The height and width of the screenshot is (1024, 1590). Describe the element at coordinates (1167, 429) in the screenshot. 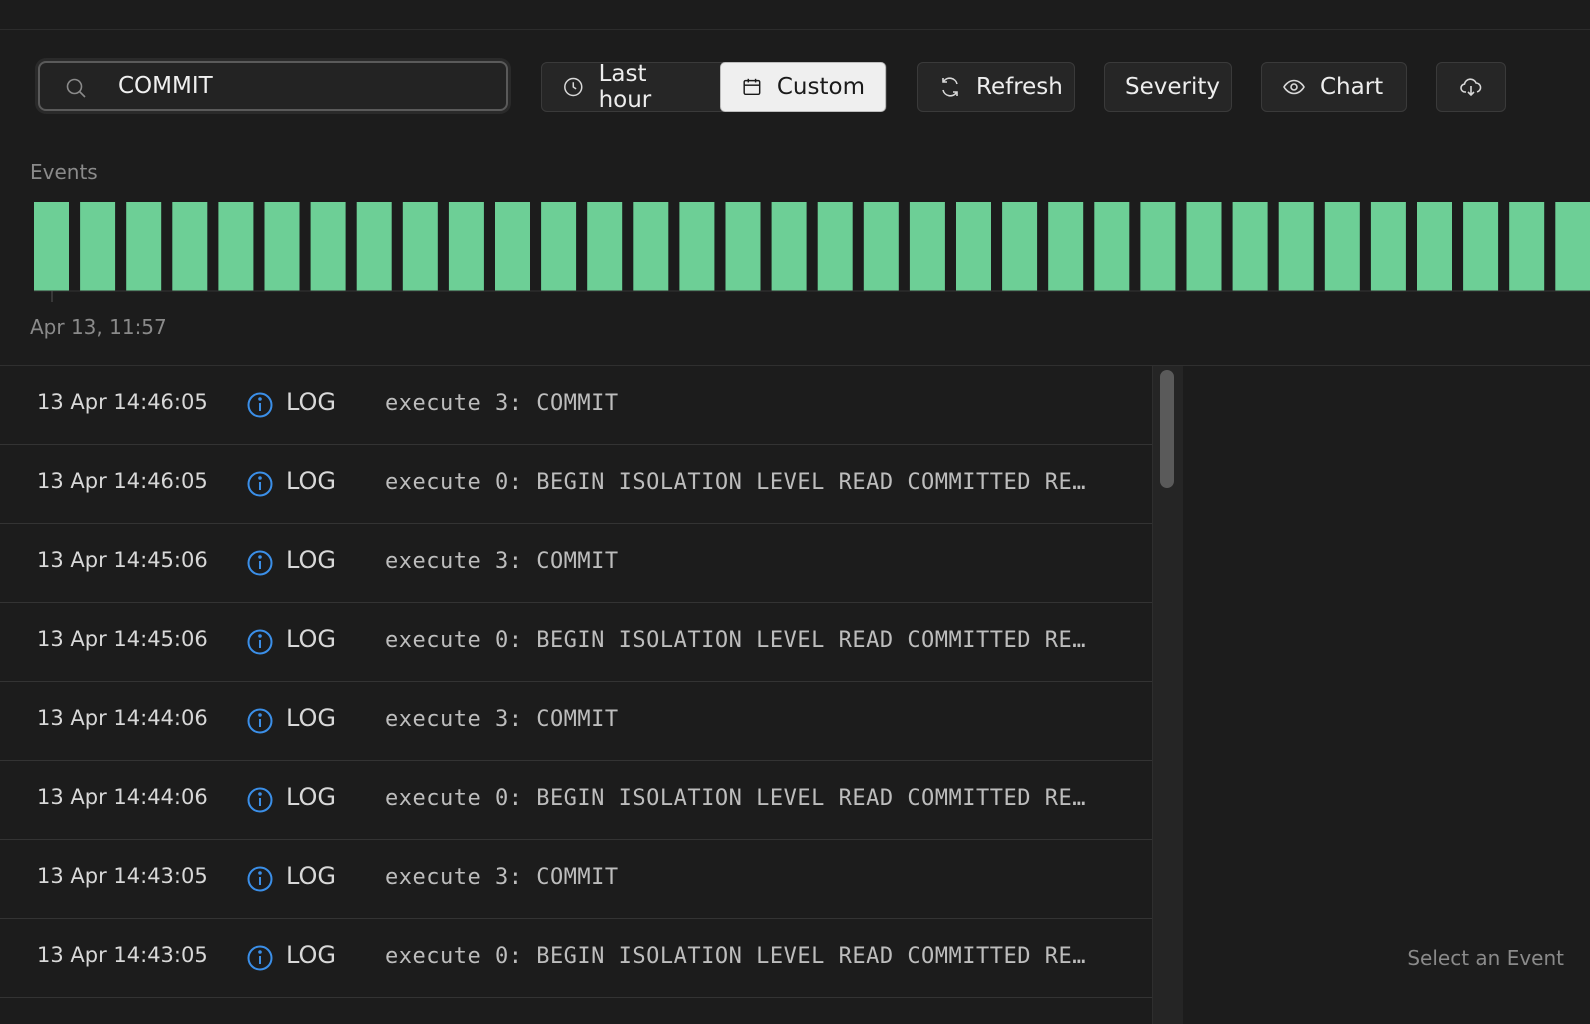

I see `scrollbar-thumb` at that location.